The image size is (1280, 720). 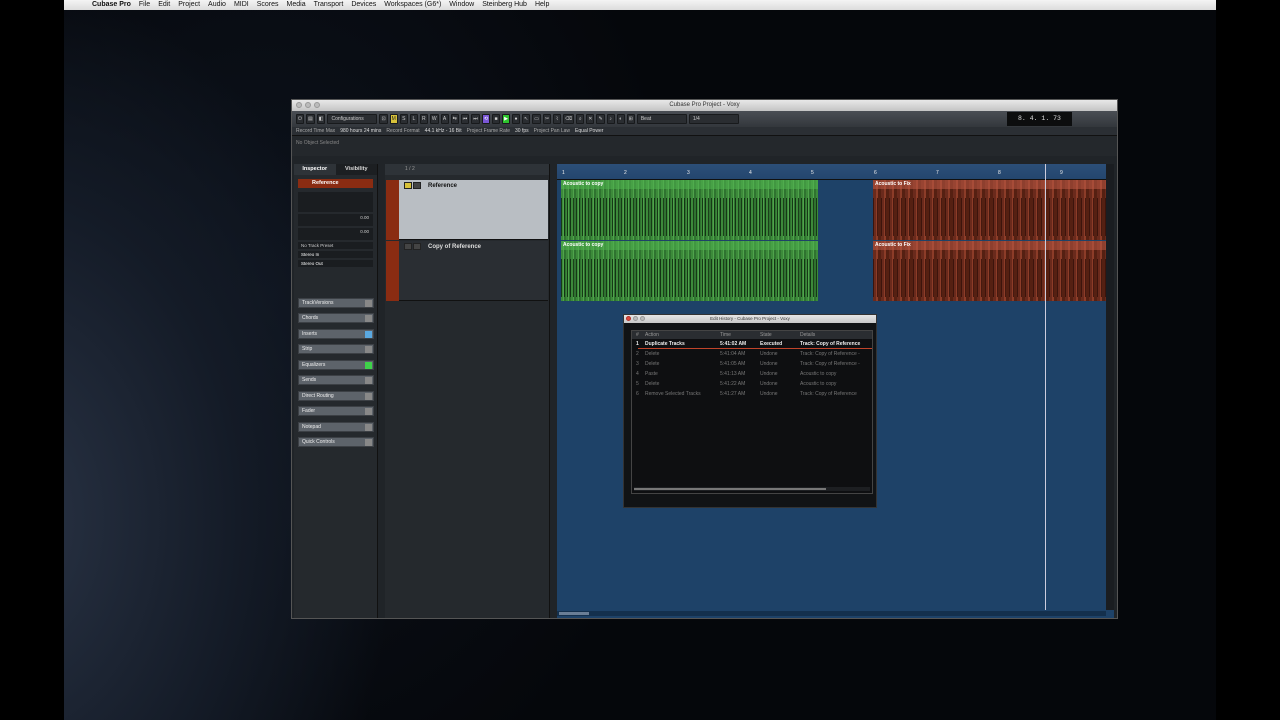 I want to click on track-copy-of-reference: Copy of Reference, so click(x=467, y=271).